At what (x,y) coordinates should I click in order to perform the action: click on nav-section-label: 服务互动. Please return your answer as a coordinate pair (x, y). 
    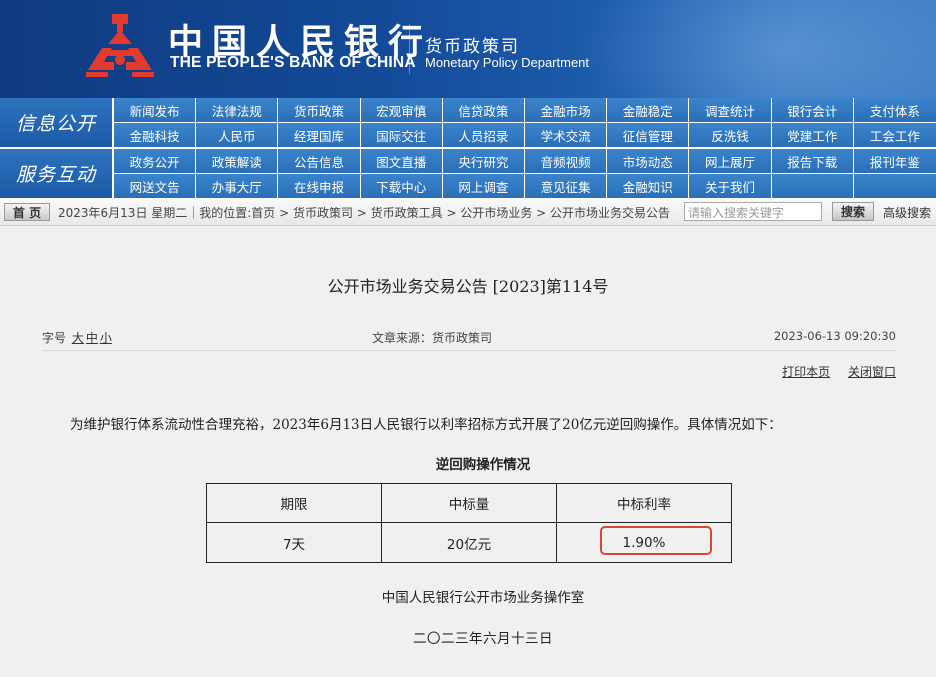
    Looking at the image, I should click on (56, 173).